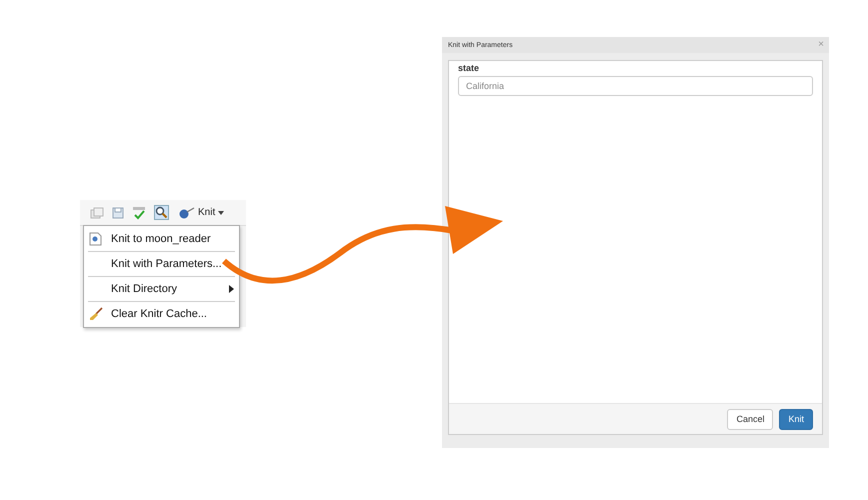 The height and width of the screenshot is (500, 868). What do you see at coordinates (161, 289) in the screenshot?
I see `menu-item: Knit Directory` at bounding box center [161, 289].